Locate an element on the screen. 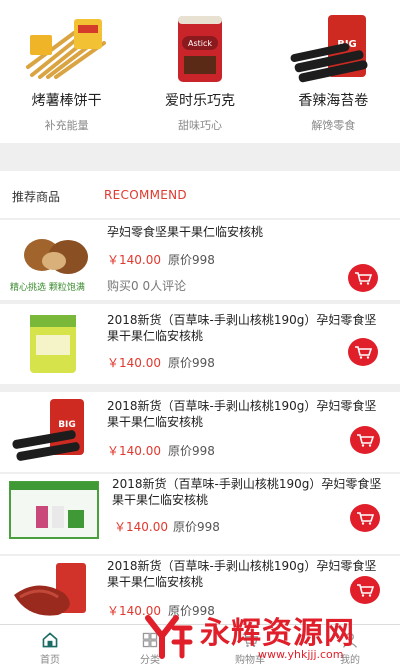 This screenshot has height=666, width=400. watermark: 永辉资源网 www.yhkjjj.com is located at coordinates (269, 636).